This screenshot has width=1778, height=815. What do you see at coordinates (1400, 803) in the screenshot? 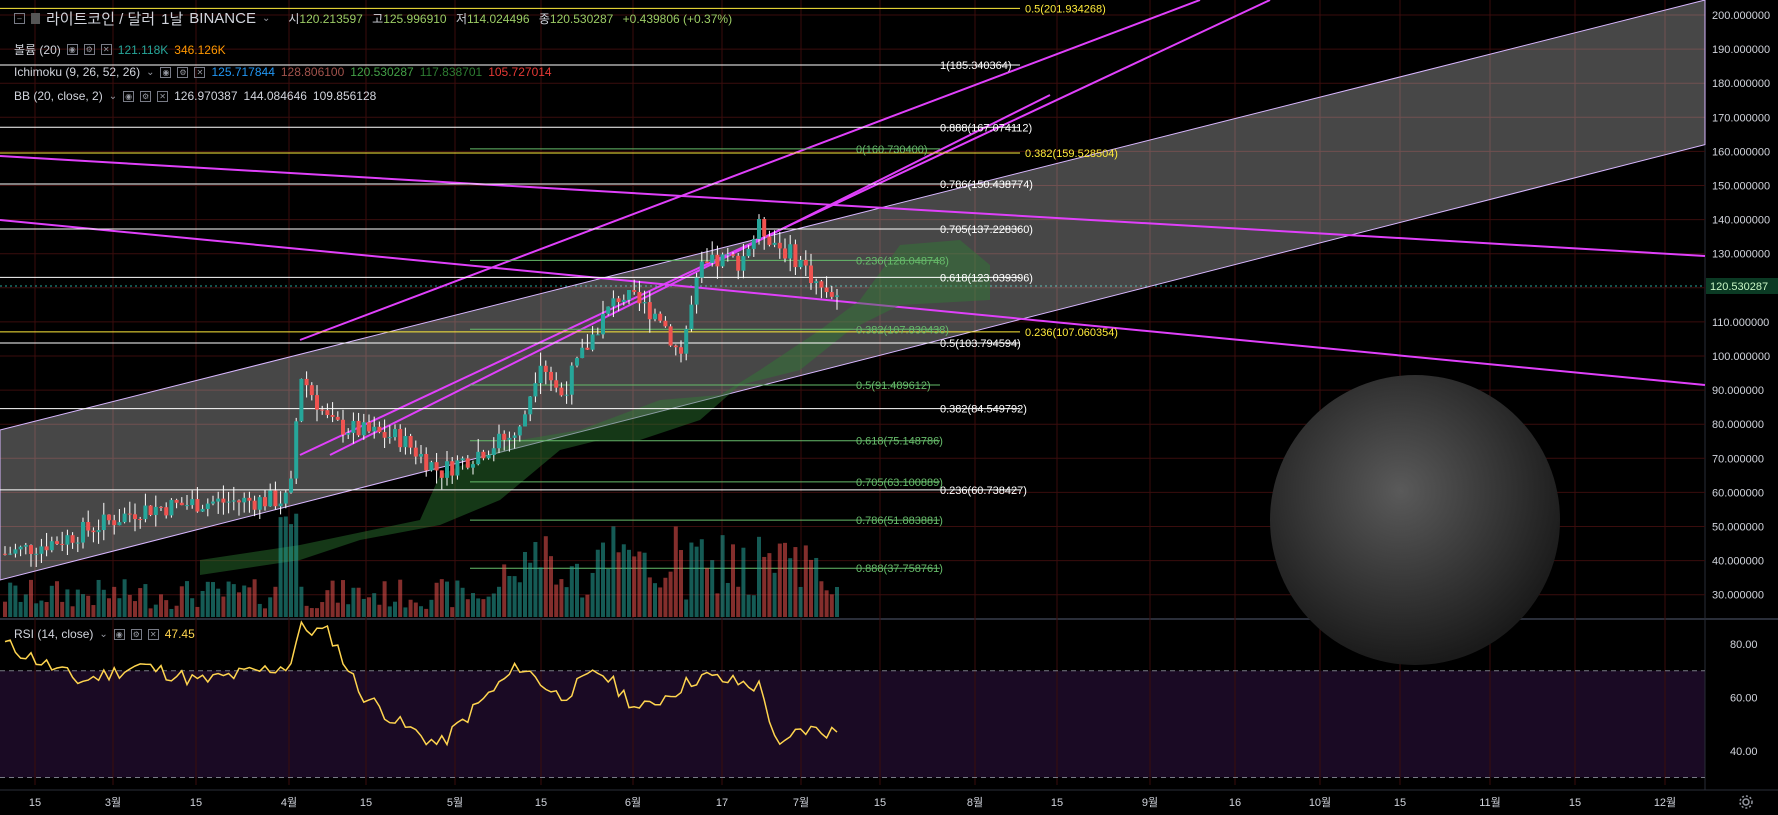
I see `time-tick-label: 15` at bounding box center [1400, 803].